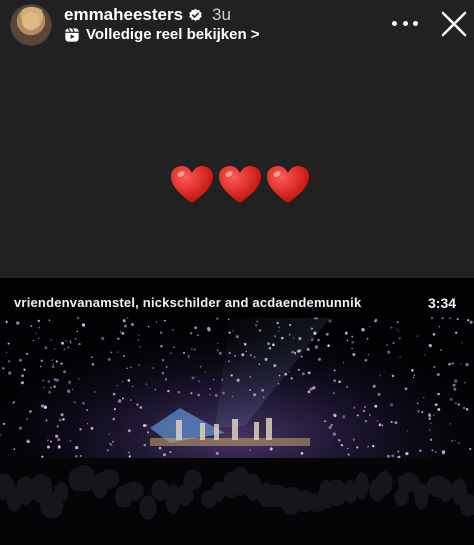 The height and width of the screenshot is (545, 474). I want to click on view-full-reel-link: Volledige reel bekijken >, so click(173, 34).